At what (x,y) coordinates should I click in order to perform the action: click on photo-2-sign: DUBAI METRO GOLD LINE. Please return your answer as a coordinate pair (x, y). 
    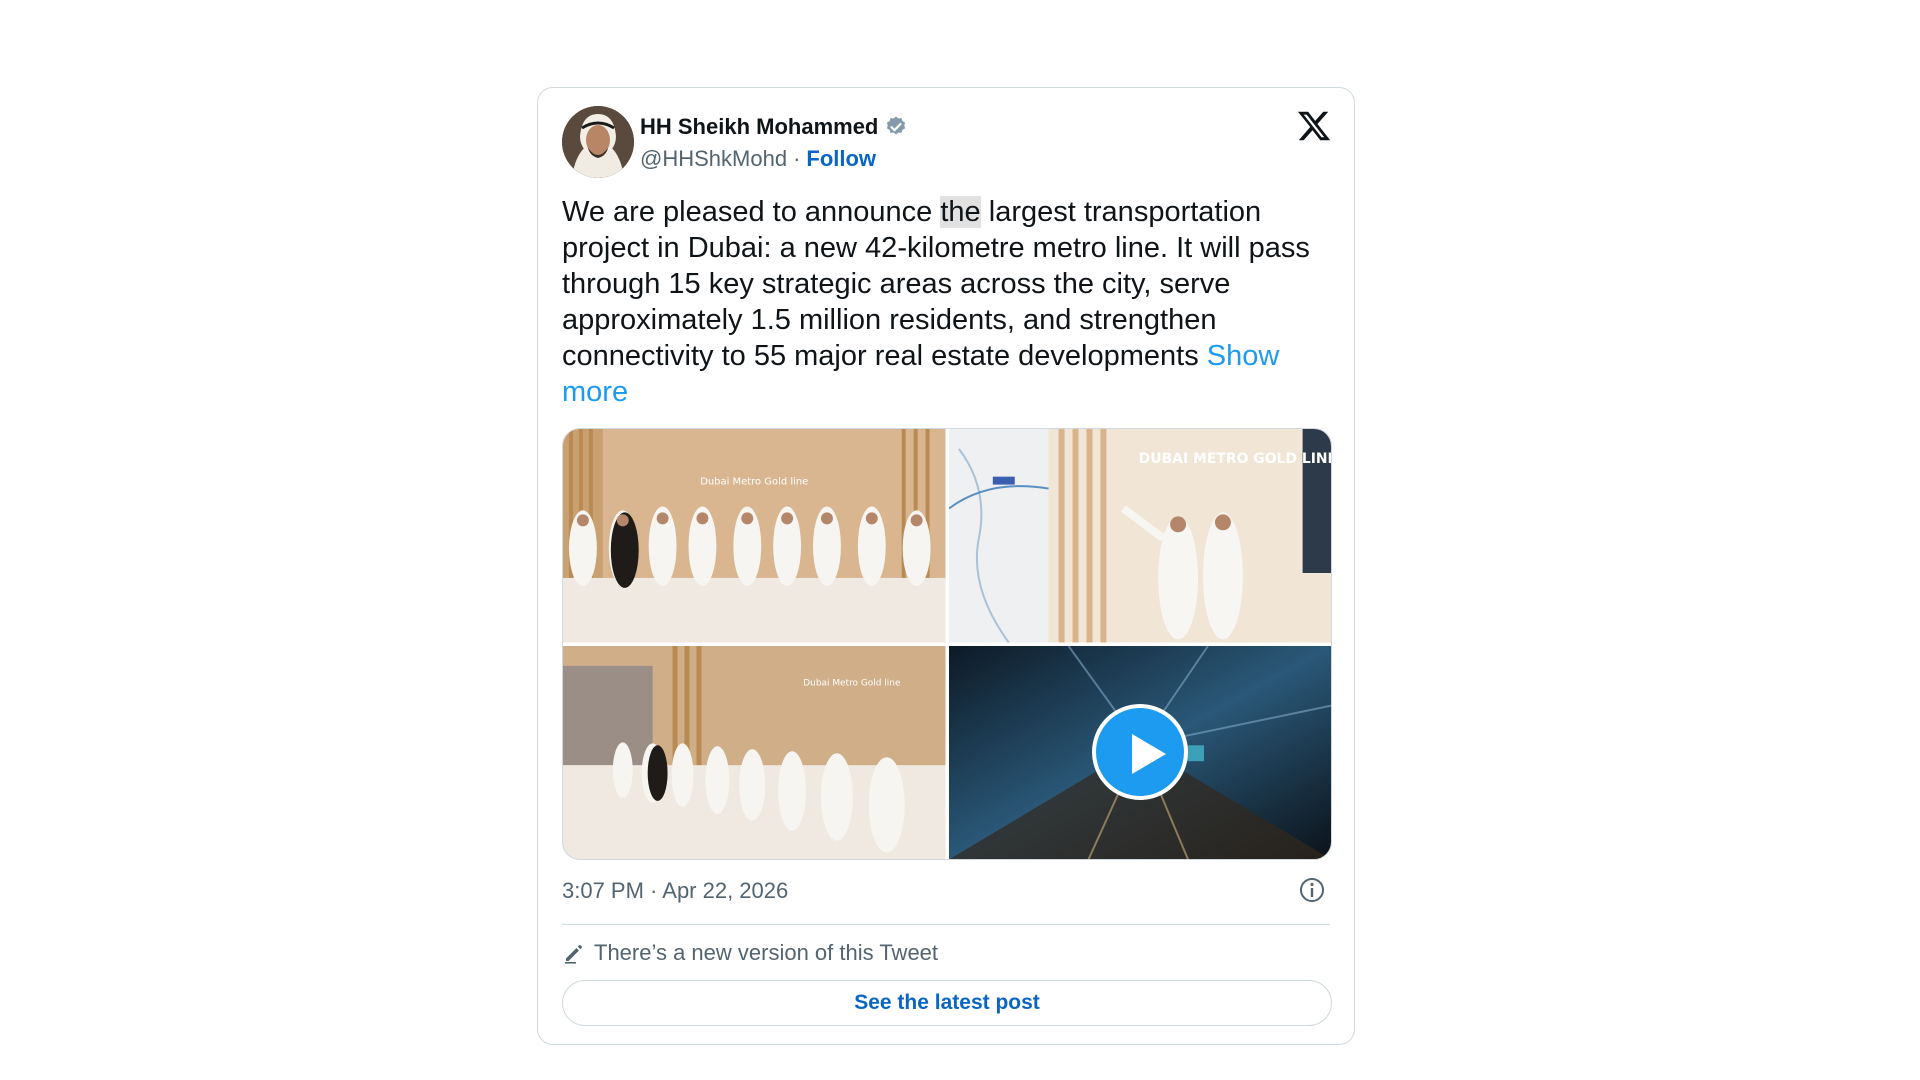
    Looking at the image, I should click on (1234, 459).